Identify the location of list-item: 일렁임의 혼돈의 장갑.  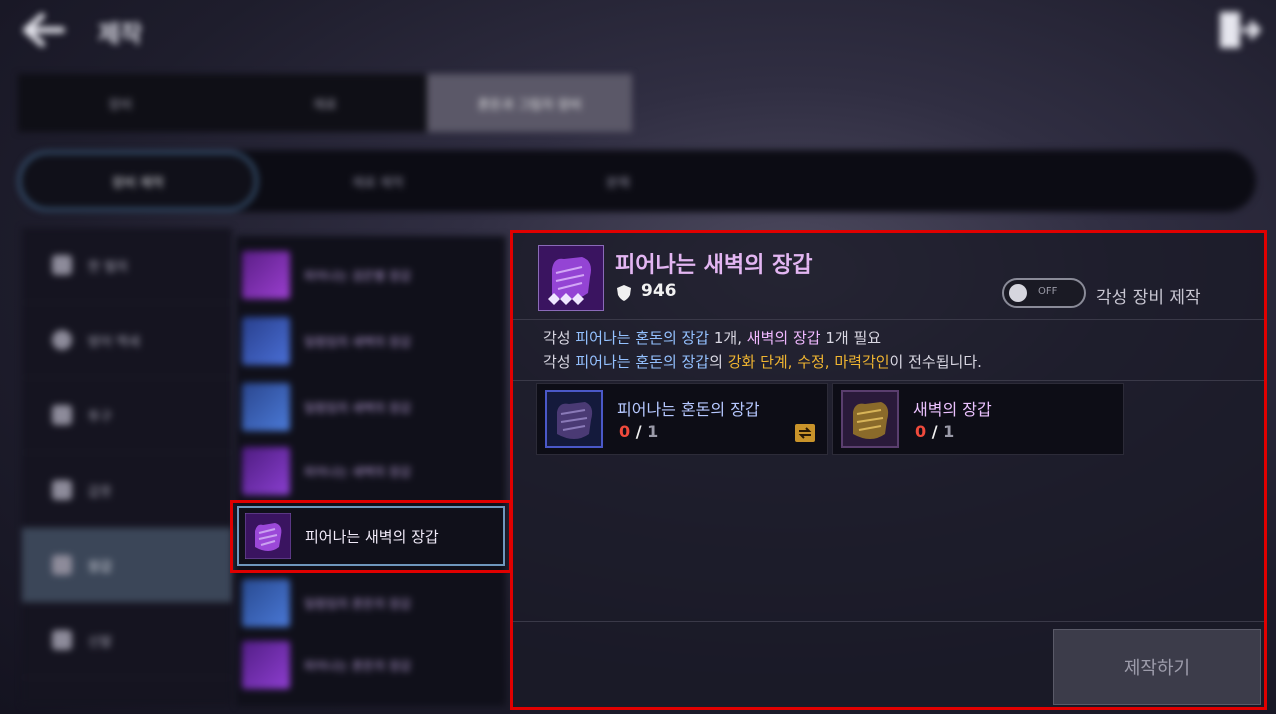
(371, 603).